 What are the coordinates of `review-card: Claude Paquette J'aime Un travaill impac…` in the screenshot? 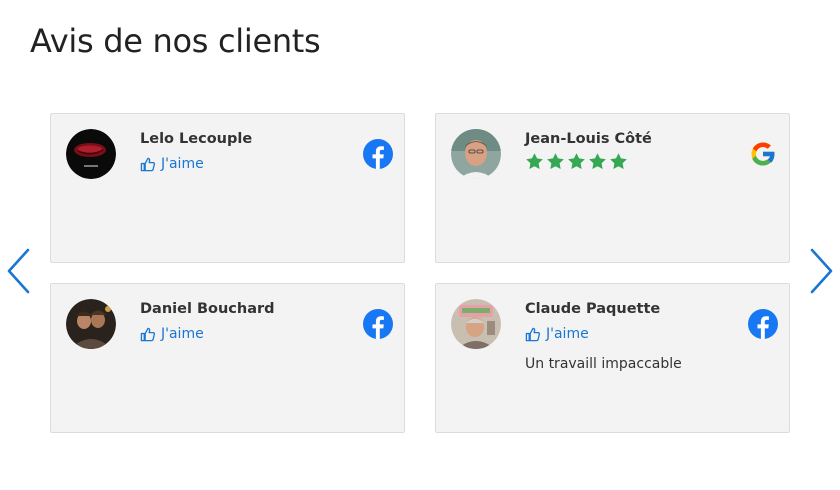 It's located at (612, 358).